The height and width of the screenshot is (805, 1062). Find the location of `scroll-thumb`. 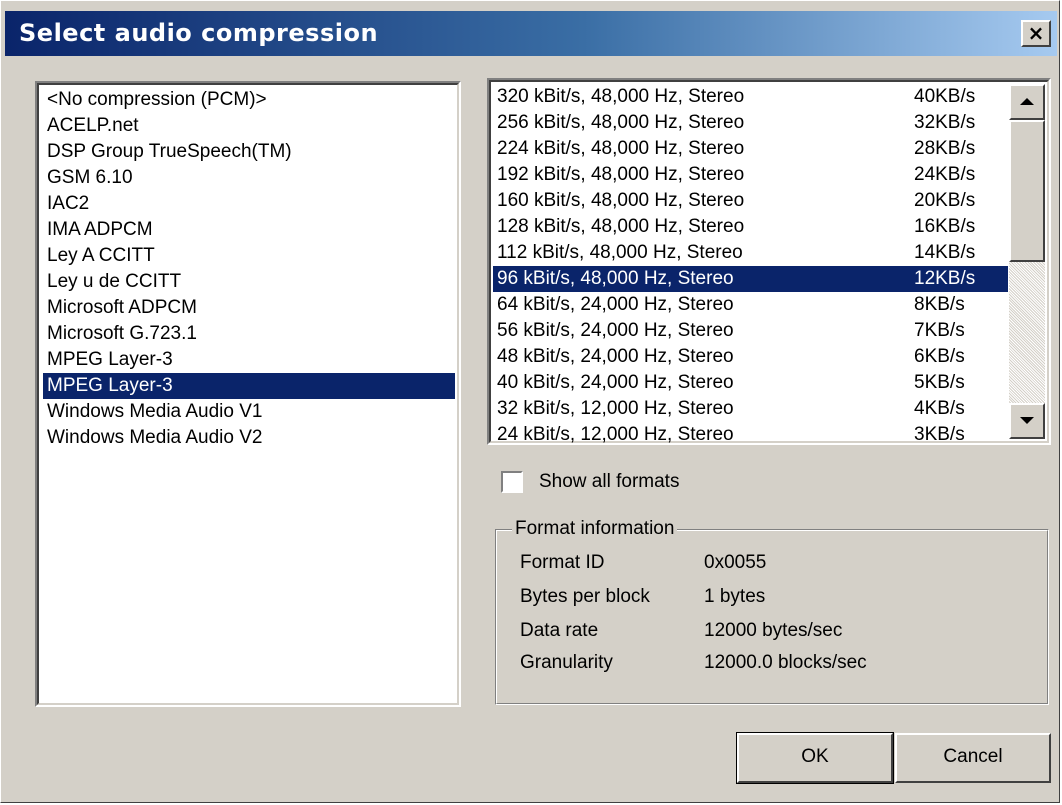

scroll-thumb is located at coordinates (1027, 191).